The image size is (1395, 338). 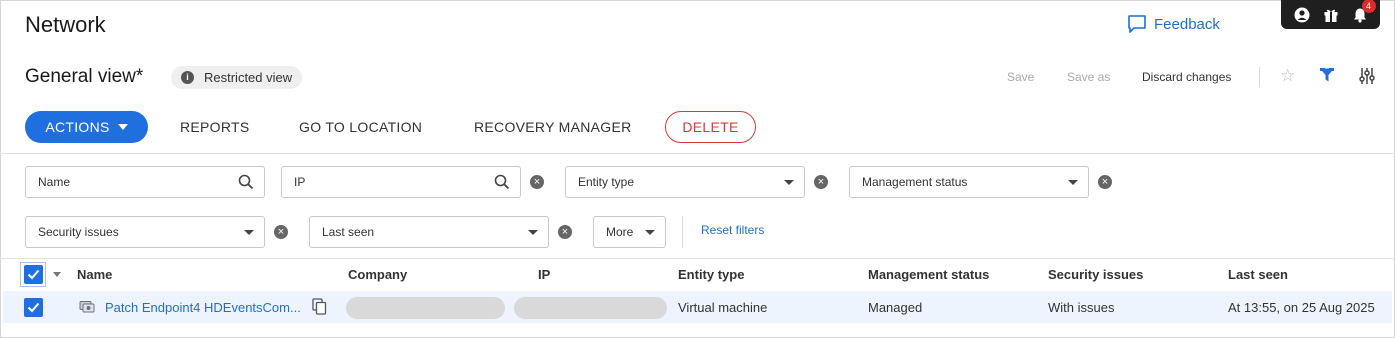 I want to click on reports-button: REPORTS, so click(x=215, y=127).